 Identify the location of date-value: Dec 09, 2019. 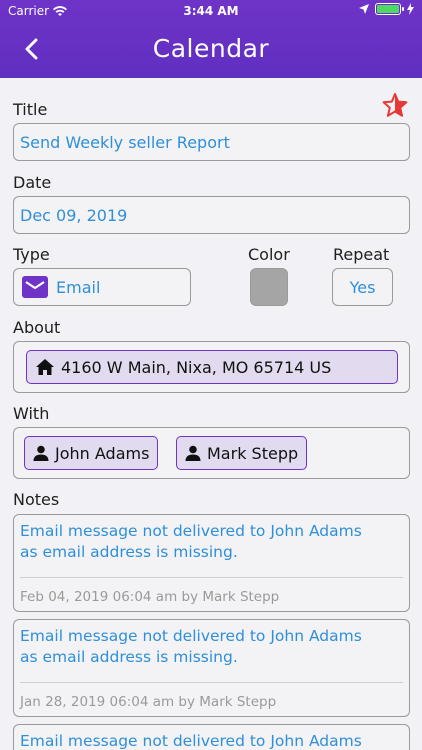
(74, 215).